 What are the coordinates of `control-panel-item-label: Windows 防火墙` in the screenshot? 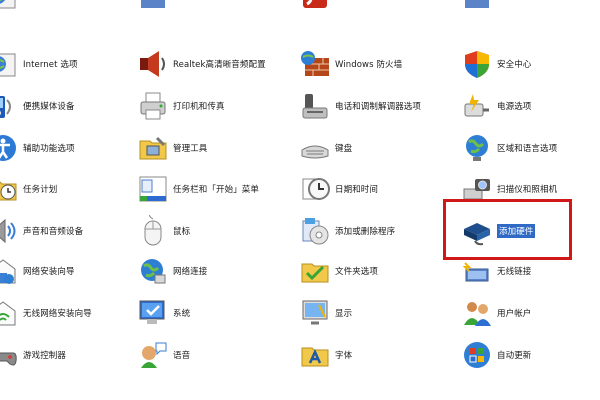 It's located at (369, 65).